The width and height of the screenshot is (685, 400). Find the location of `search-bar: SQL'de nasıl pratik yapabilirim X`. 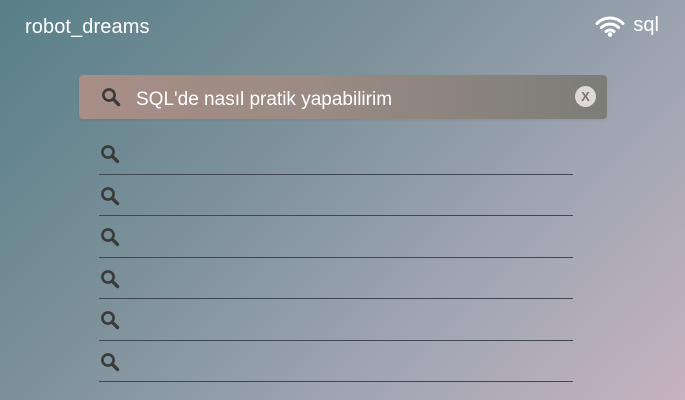

search-bar: SQL'de nasıl pratik yapabilirim X is located at coordinates (343, 97).